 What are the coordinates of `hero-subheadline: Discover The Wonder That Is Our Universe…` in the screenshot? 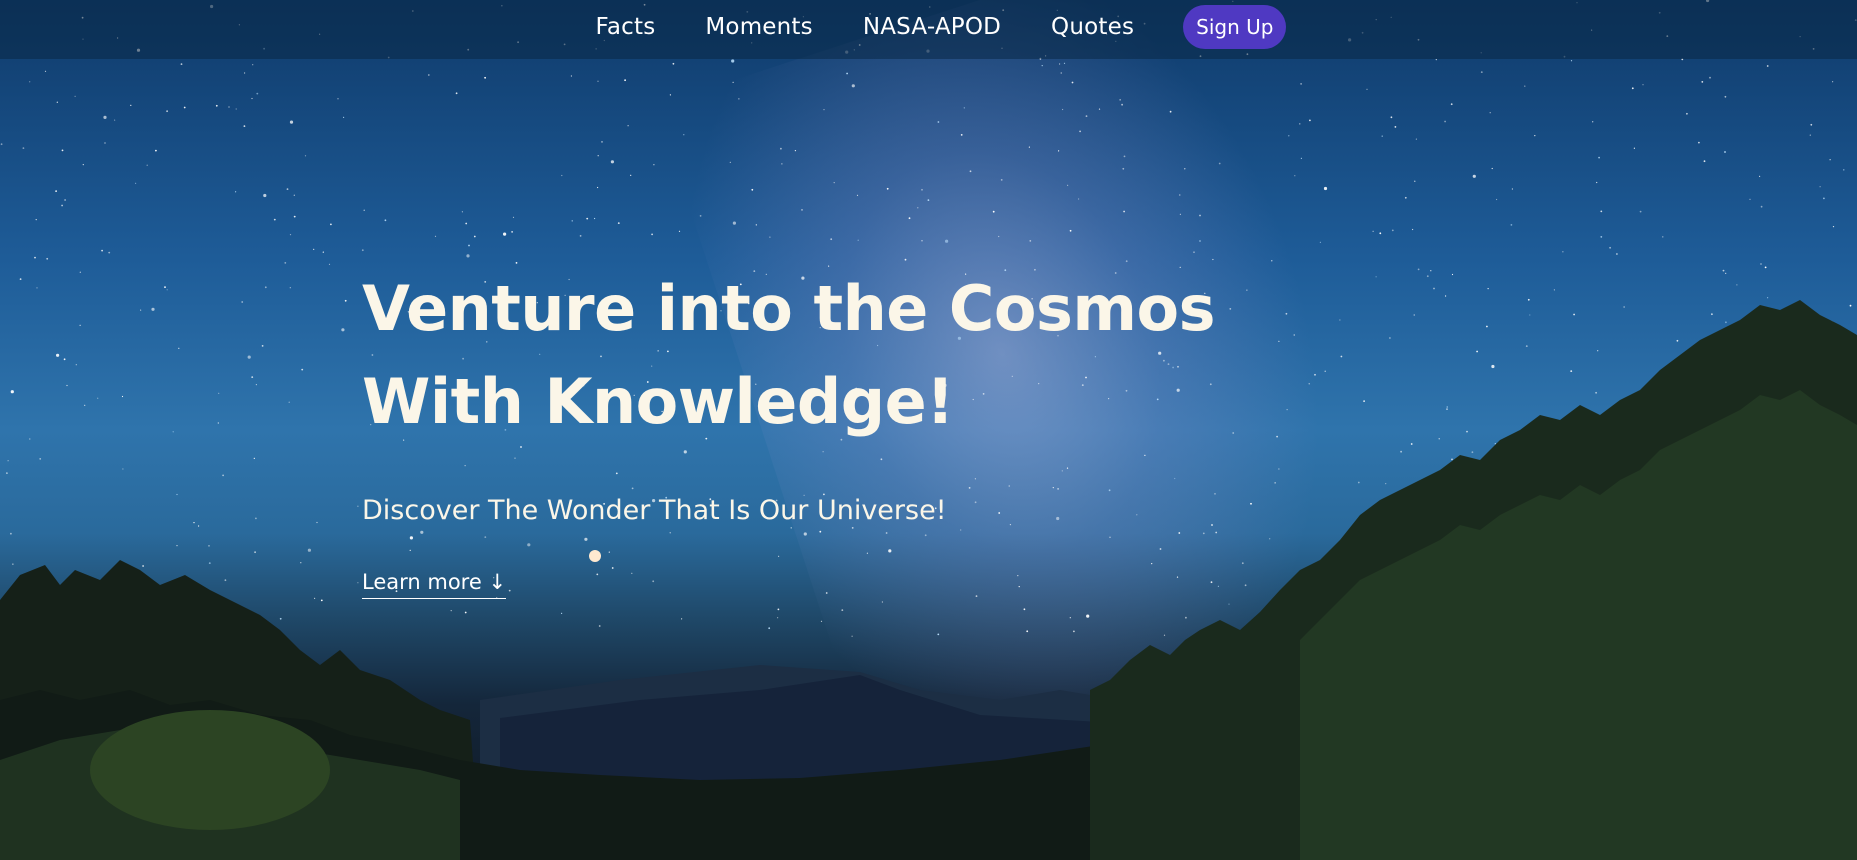 It's located at (654, 510).